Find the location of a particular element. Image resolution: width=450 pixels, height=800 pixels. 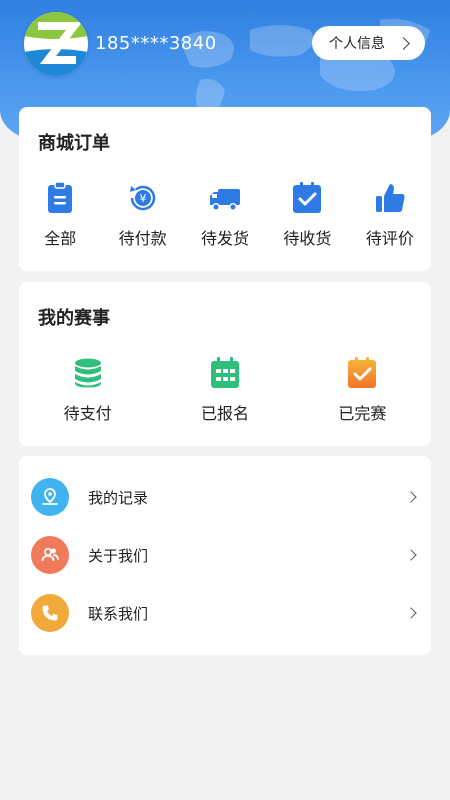

order-pending-shipment-label: 待发货 is located at coordinates (225, 238).